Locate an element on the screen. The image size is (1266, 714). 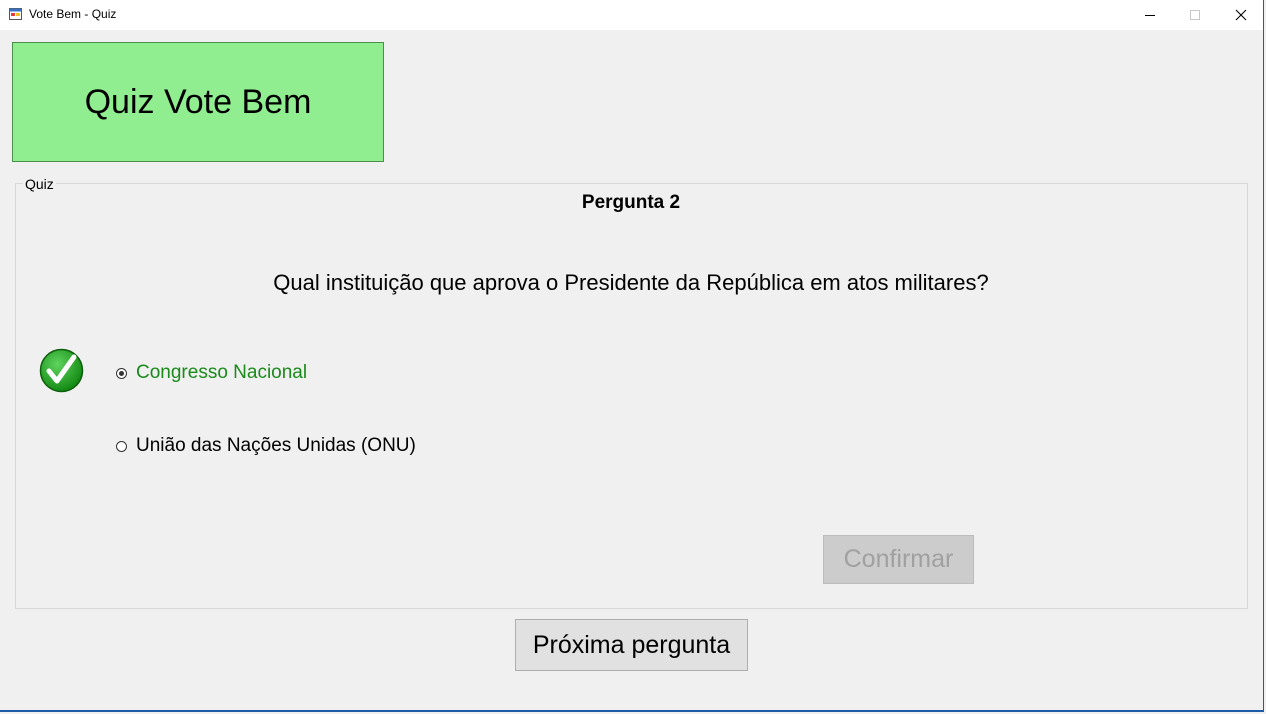
question-number: Pergunta 2 is located at coordinates (631, 202).